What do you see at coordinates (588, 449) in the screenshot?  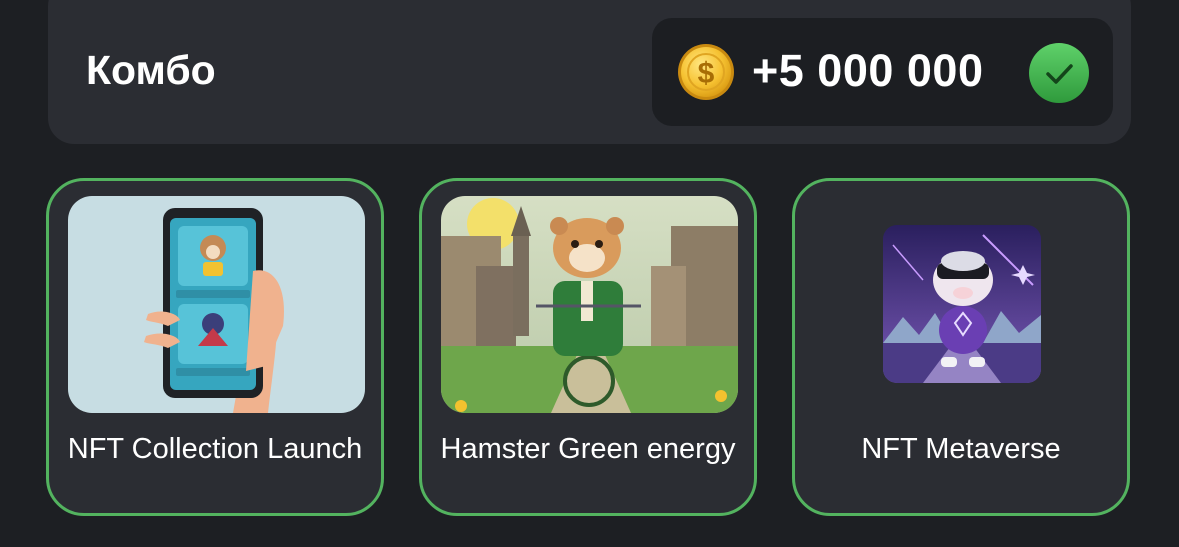 I see `card-label: Hamster Green energy` at bounding box center [588, 449].